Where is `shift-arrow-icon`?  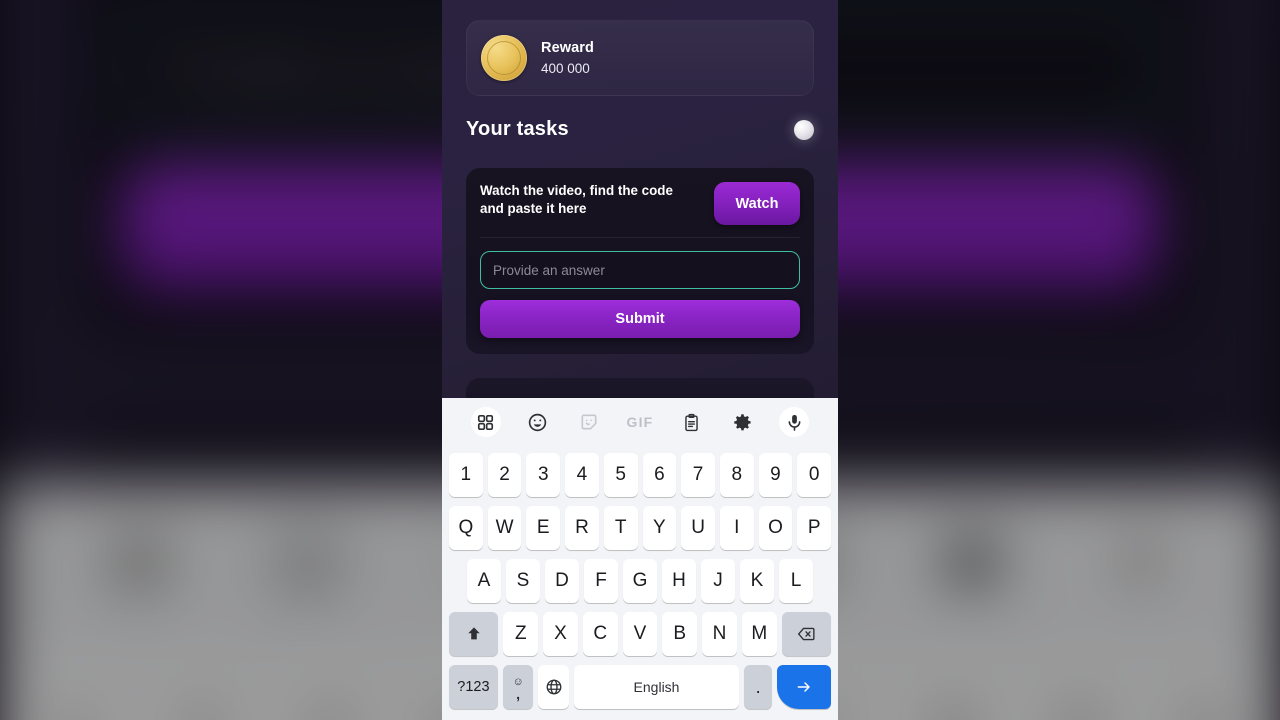
shift-arrow-icon is located at coordinates (473, 633).